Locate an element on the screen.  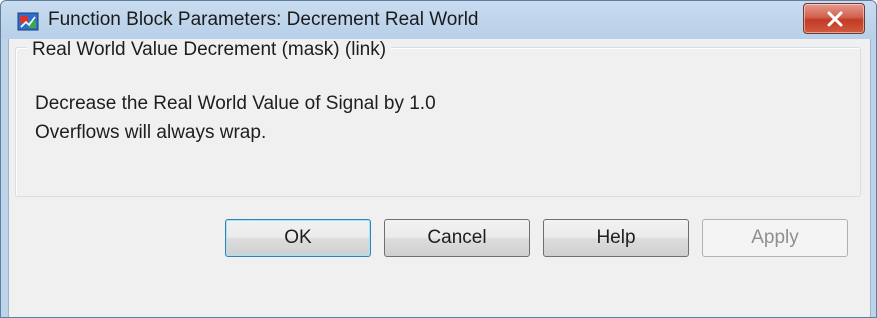
simulink-block-icon is located at coordinates (28, 21).